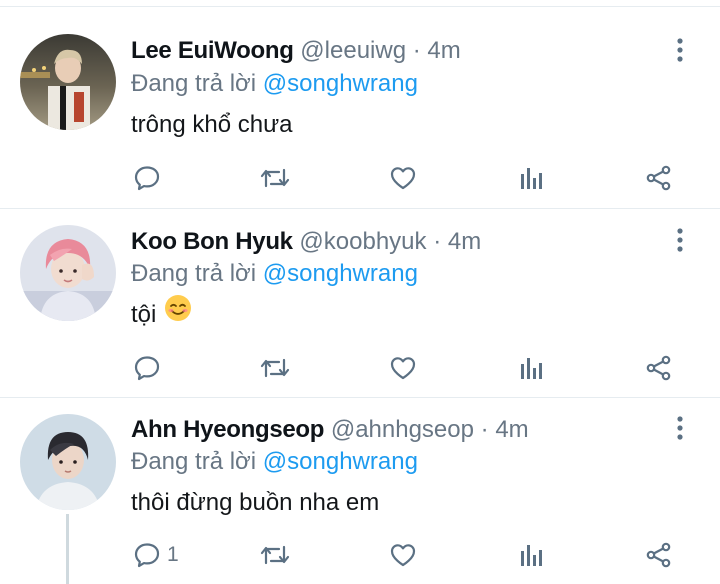 This screenshot has width=720, height=584. I want to click on tweet-header: Koo Bon Hyuk @koobhyuk · 4m, so click(306, 242).